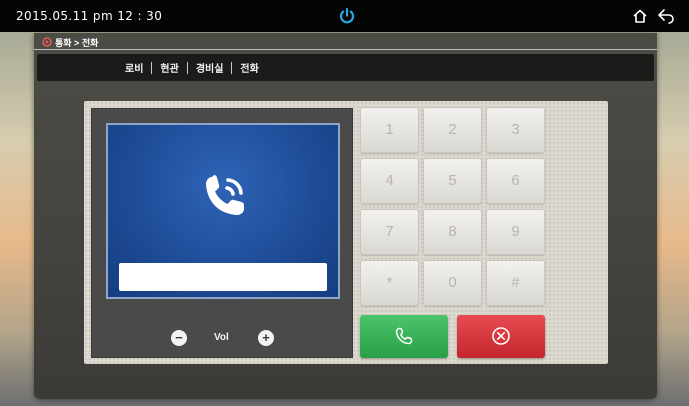 Image resolution: width=689 pixels, height=406 pixels. What do you see at coordinates (666, 16) in the screenshot?
I see `back-icon` at bounding box center [666, 16].